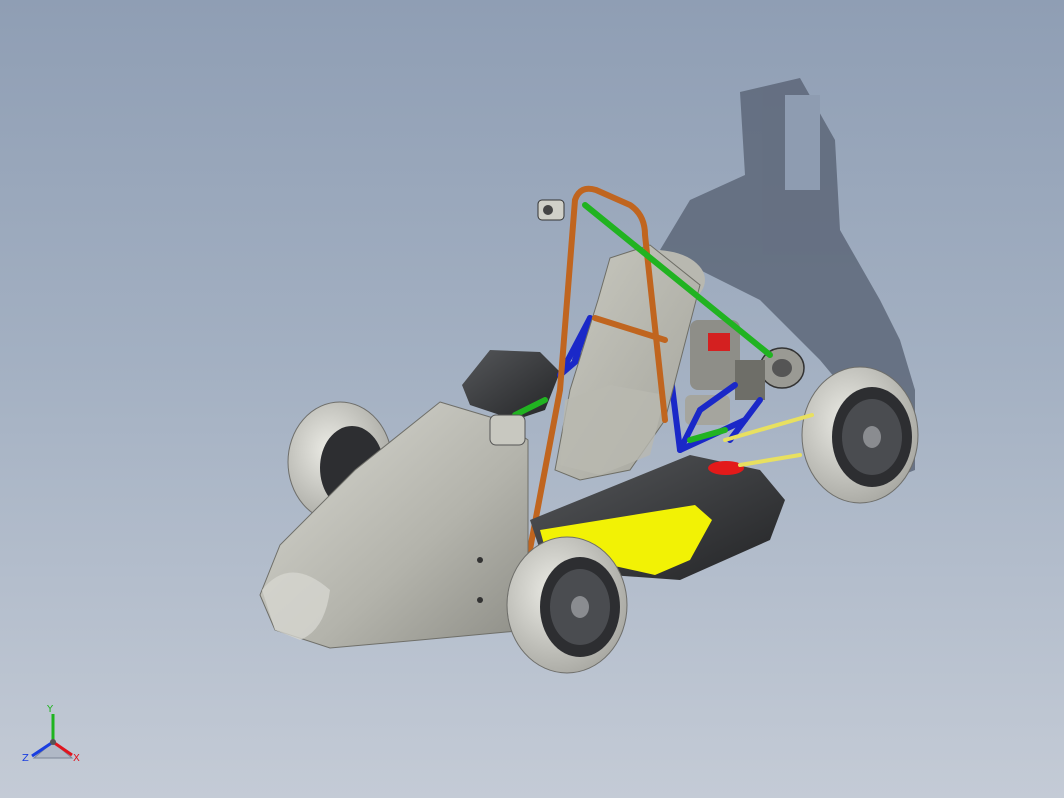  What do you see at coordinates (726, 468) in the screenshot?
I see `fuel-cap` at bounding box center [726, 468].